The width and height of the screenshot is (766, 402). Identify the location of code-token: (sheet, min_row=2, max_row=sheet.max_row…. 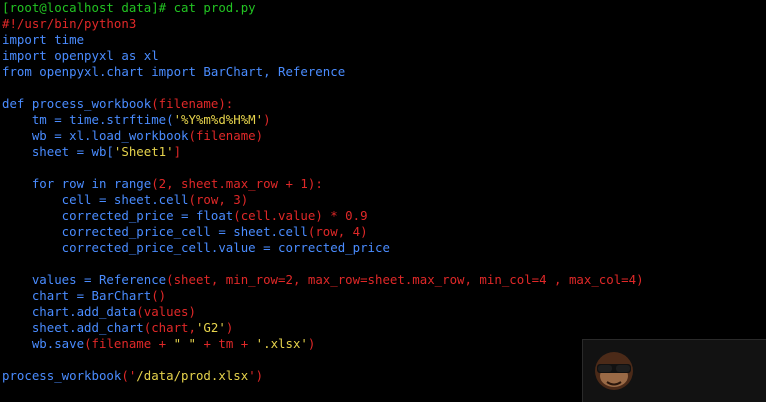
(405, 279).